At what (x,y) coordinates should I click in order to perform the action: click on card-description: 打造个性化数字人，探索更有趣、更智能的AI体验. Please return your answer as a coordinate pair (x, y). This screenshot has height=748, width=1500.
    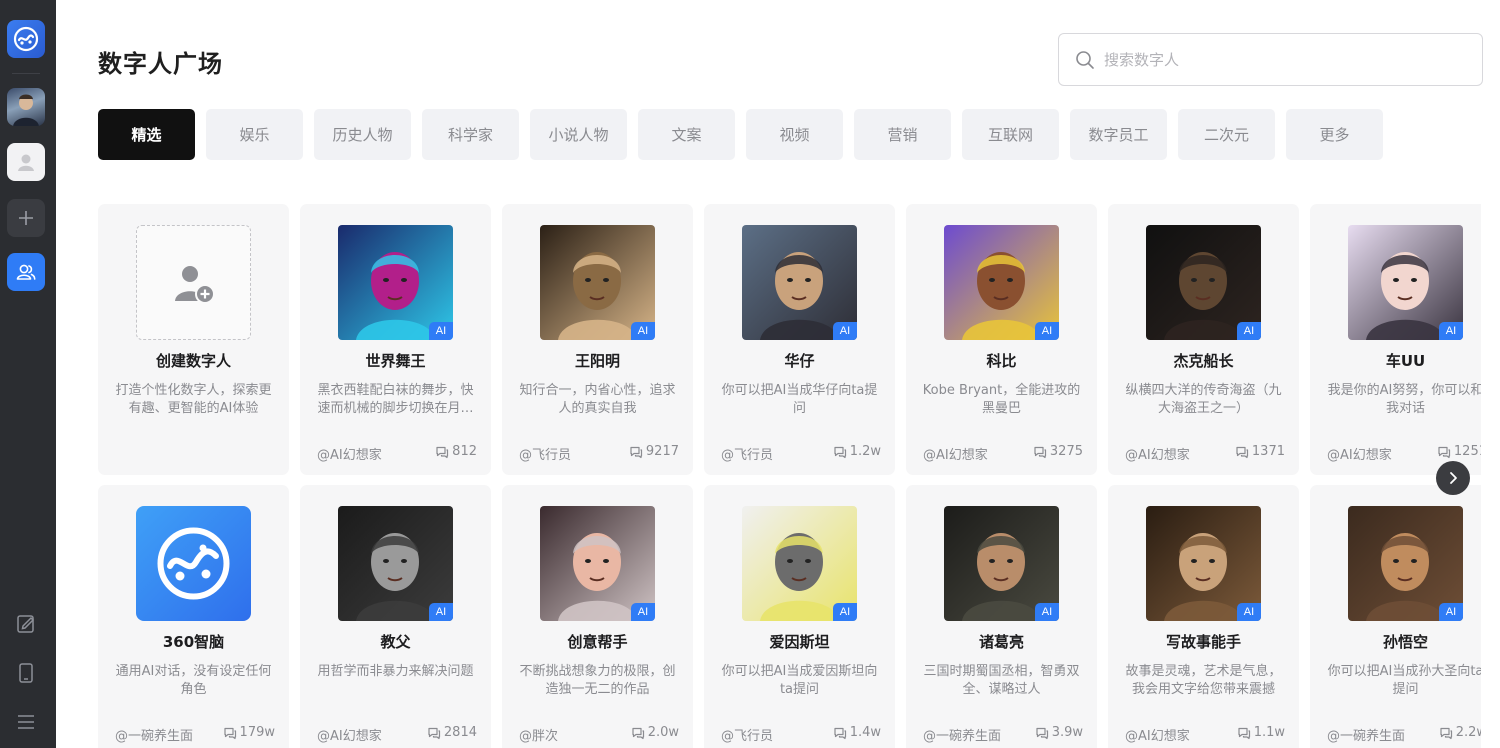
    Looking at the image, I should click on (193, 399).